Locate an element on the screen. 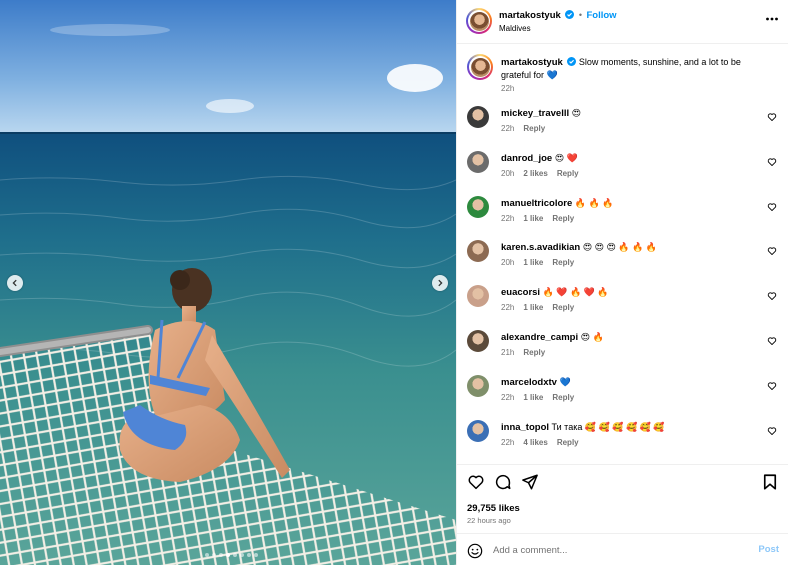  next-photo-button is located at coordinates (440, 283).